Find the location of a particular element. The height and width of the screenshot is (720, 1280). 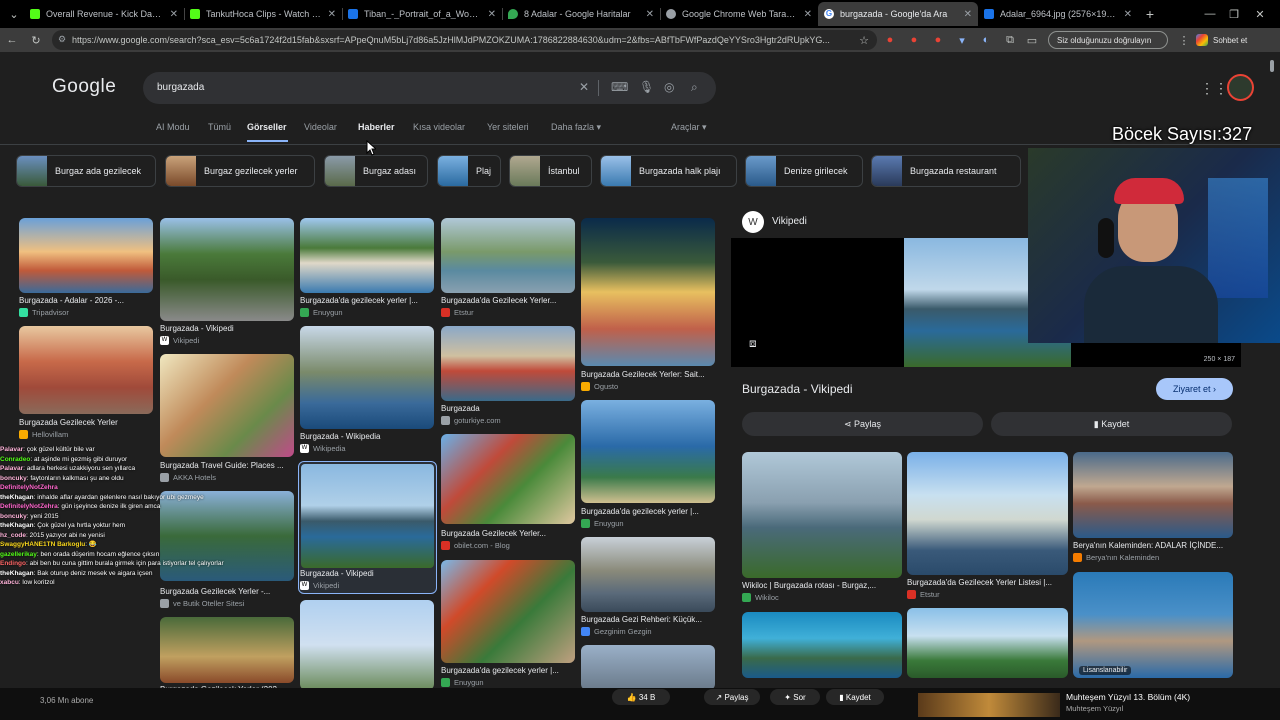

related-image: Lisanslanabilir is located at coordinates (1153, 625).